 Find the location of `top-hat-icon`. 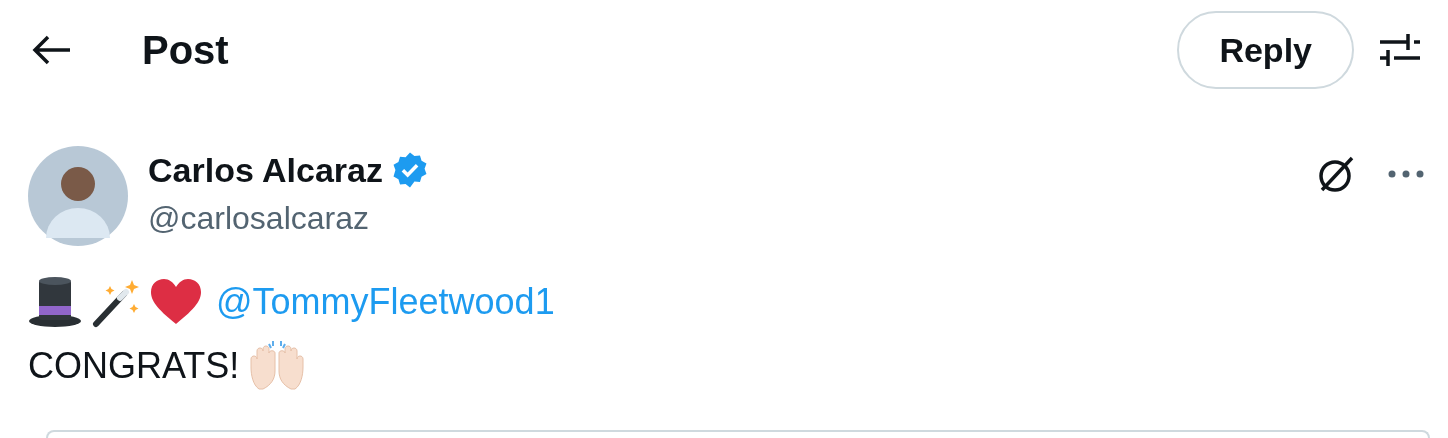

top-hat-icon is located at coordinates (55, 302).